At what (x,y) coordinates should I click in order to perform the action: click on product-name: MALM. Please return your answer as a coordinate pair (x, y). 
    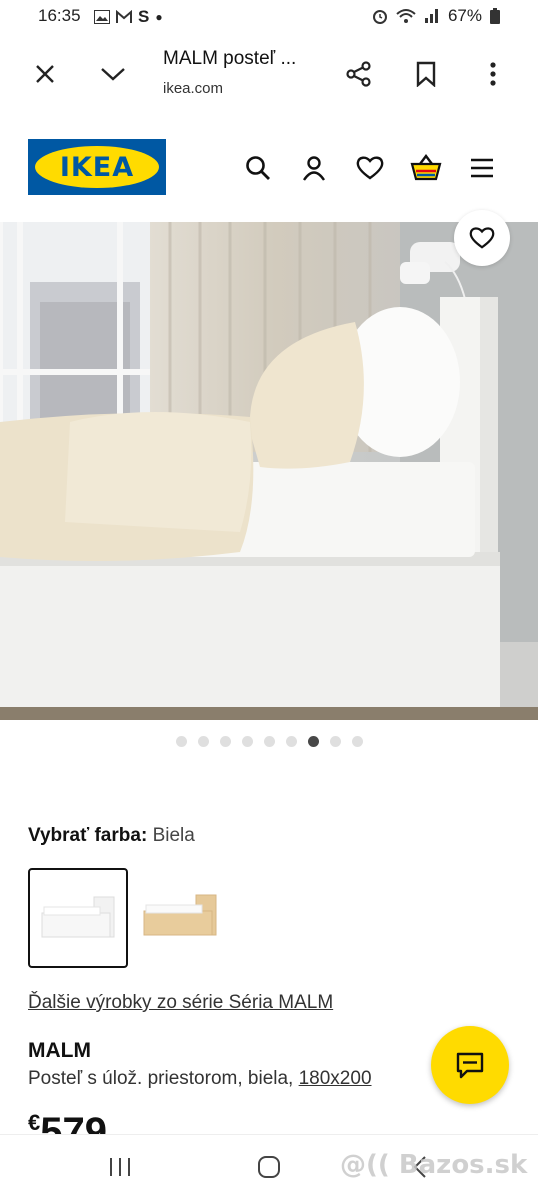
    Looking at the image, I should click on (59, 1050).